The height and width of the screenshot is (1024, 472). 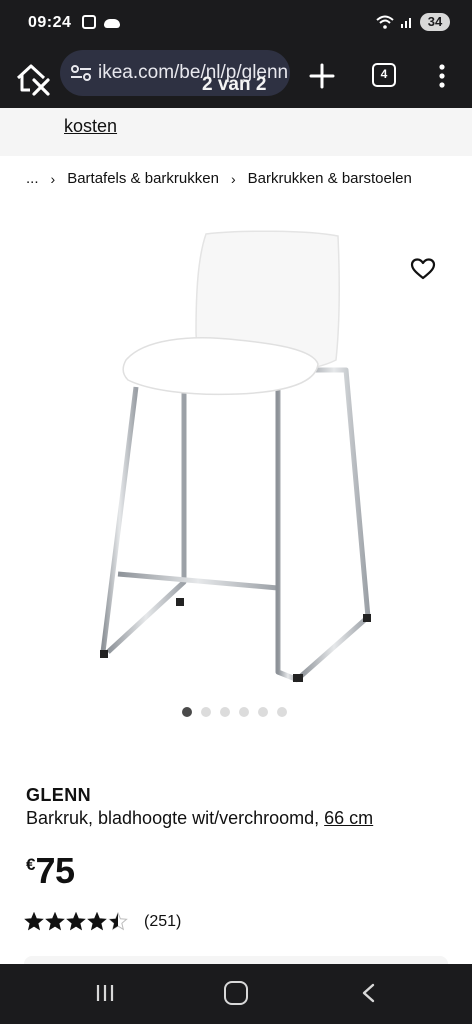 I want to click on product-price: € 75, so click(x=50, y=871).